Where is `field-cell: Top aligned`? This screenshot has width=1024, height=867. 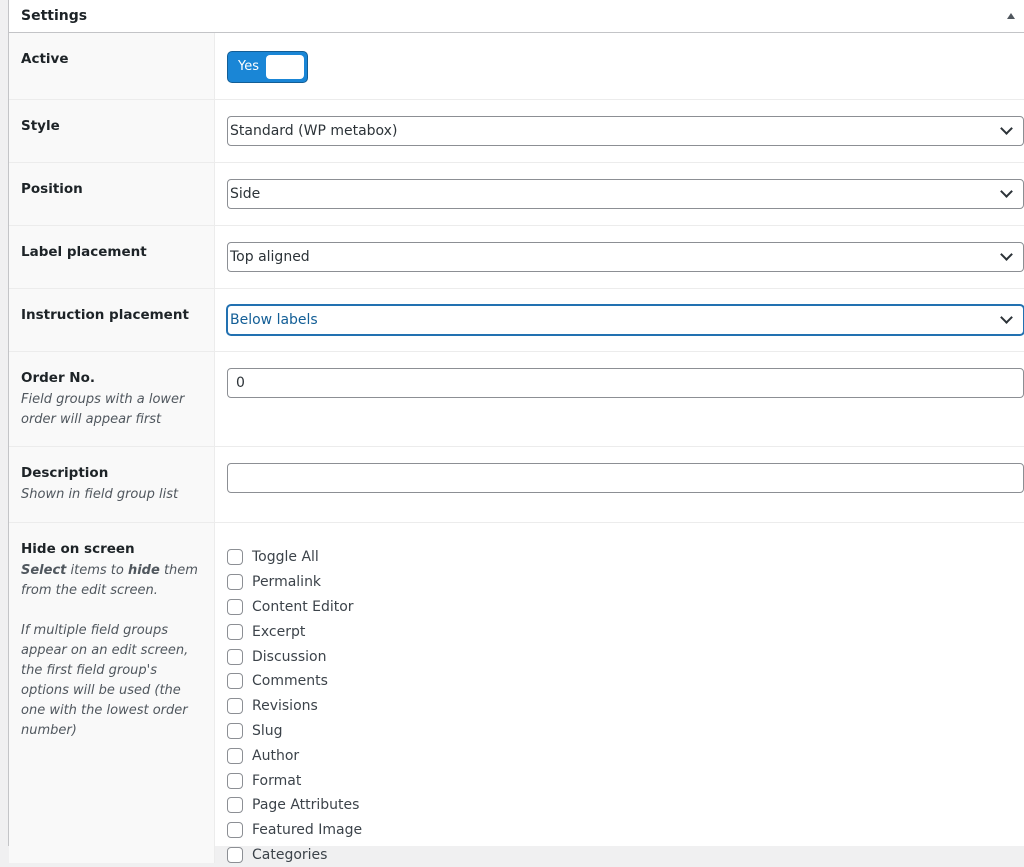 field-cell: Top aligned is located at coordinates (619, 257).